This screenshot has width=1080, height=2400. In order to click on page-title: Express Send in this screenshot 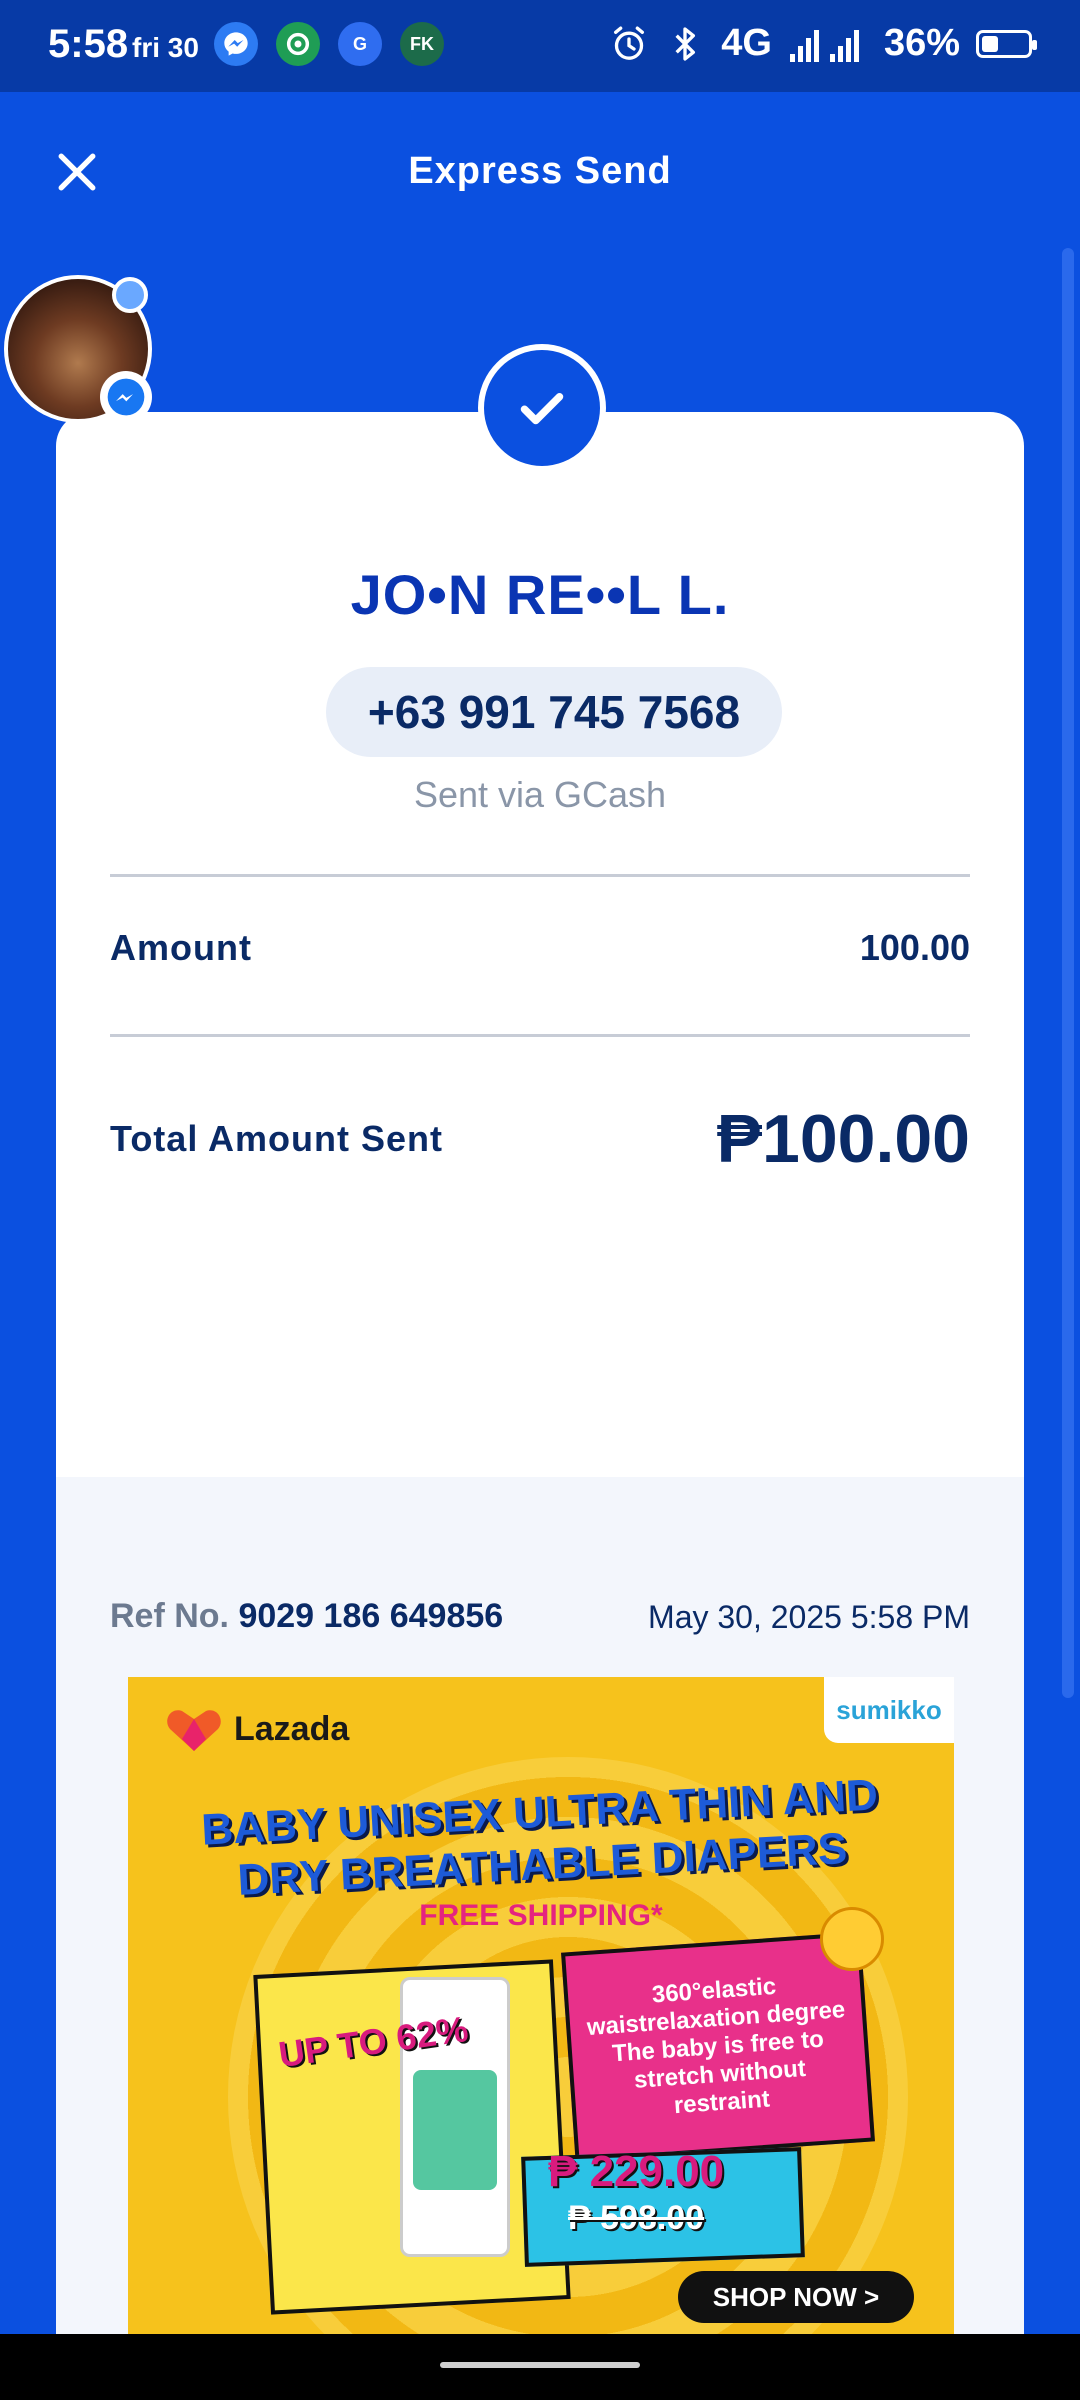, I will do `click(540, 171)`.